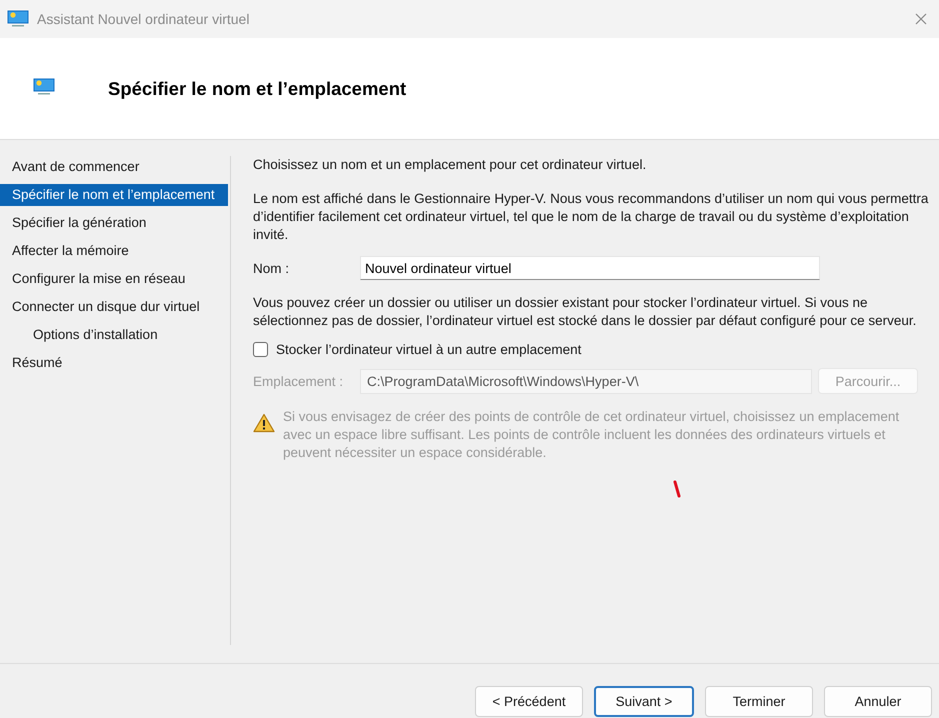  I want to click on wizard-button: Annuler, so click(878, 701).